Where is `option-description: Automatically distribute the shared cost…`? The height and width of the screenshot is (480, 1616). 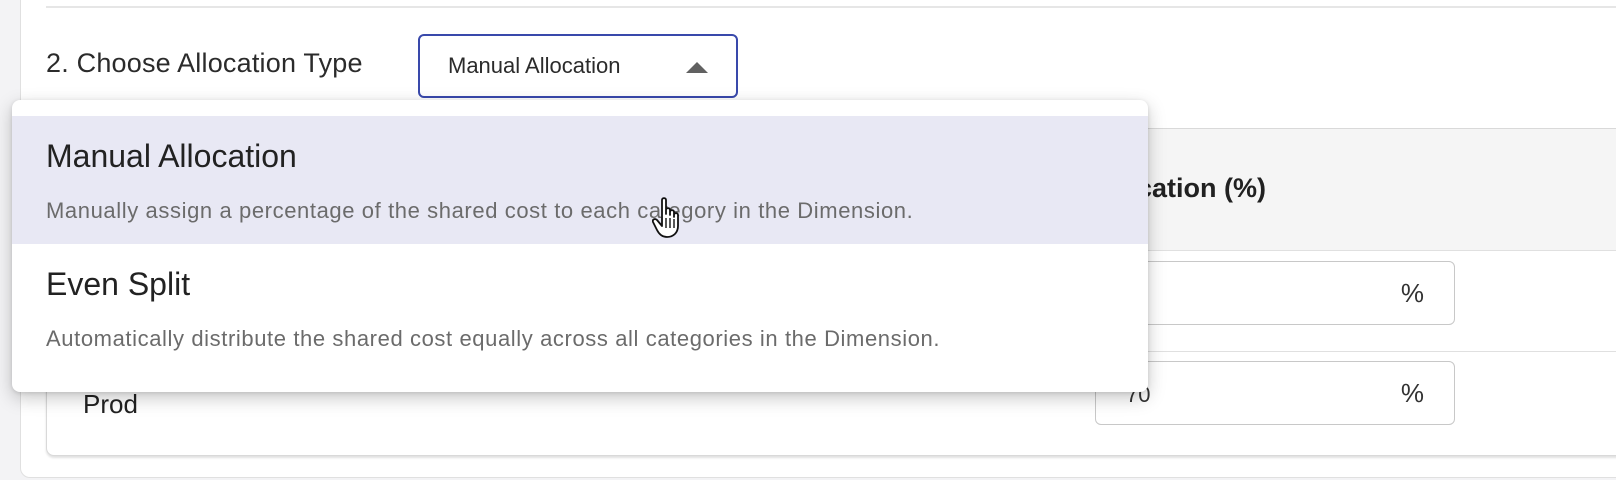 option-description: Automatically distribute the shared cost… is located at coordinates (493, 338).